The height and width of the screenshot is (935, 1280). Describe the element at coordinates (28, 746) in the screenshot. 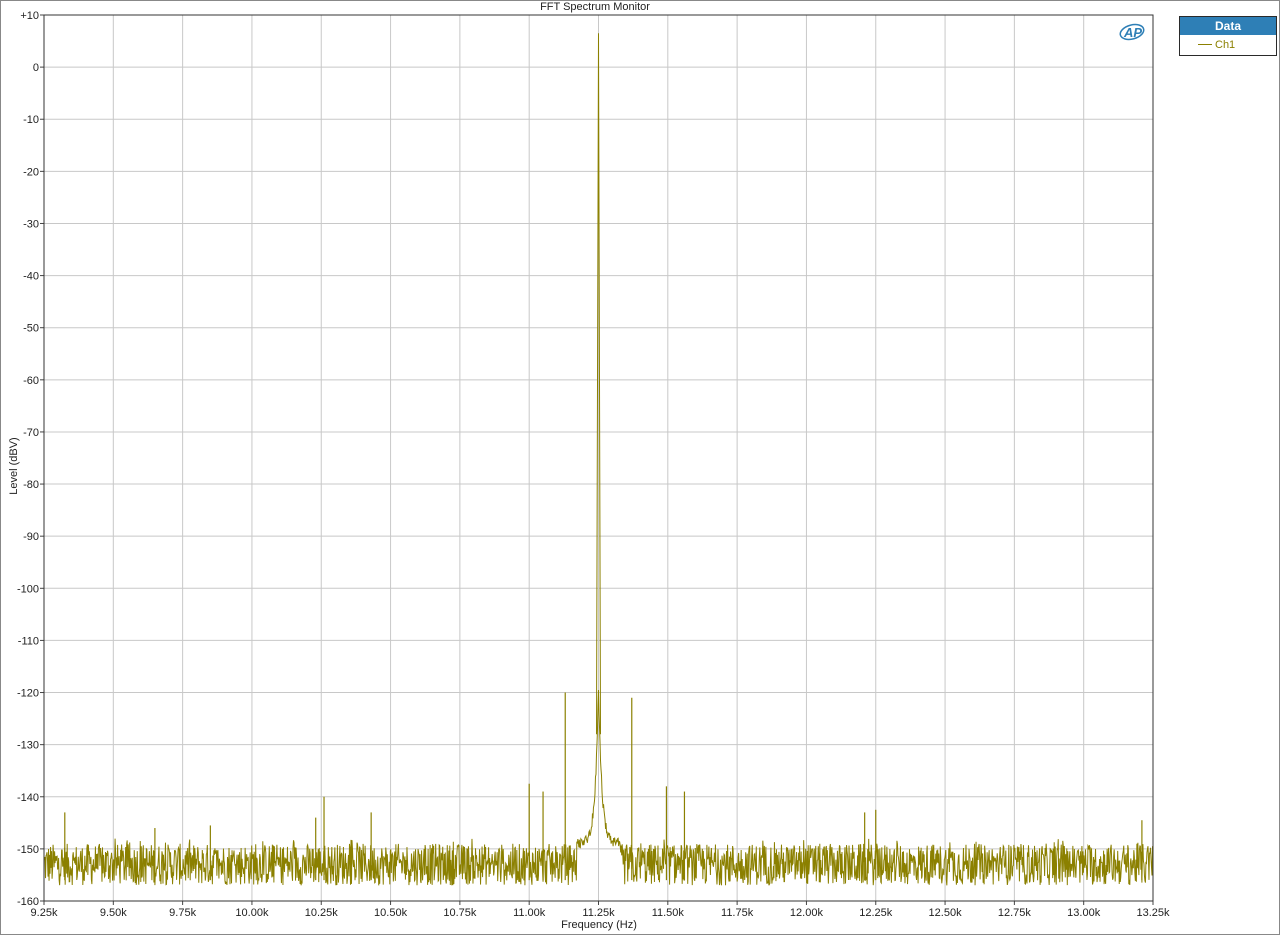

I see `y-tick-label: -130` at that location.